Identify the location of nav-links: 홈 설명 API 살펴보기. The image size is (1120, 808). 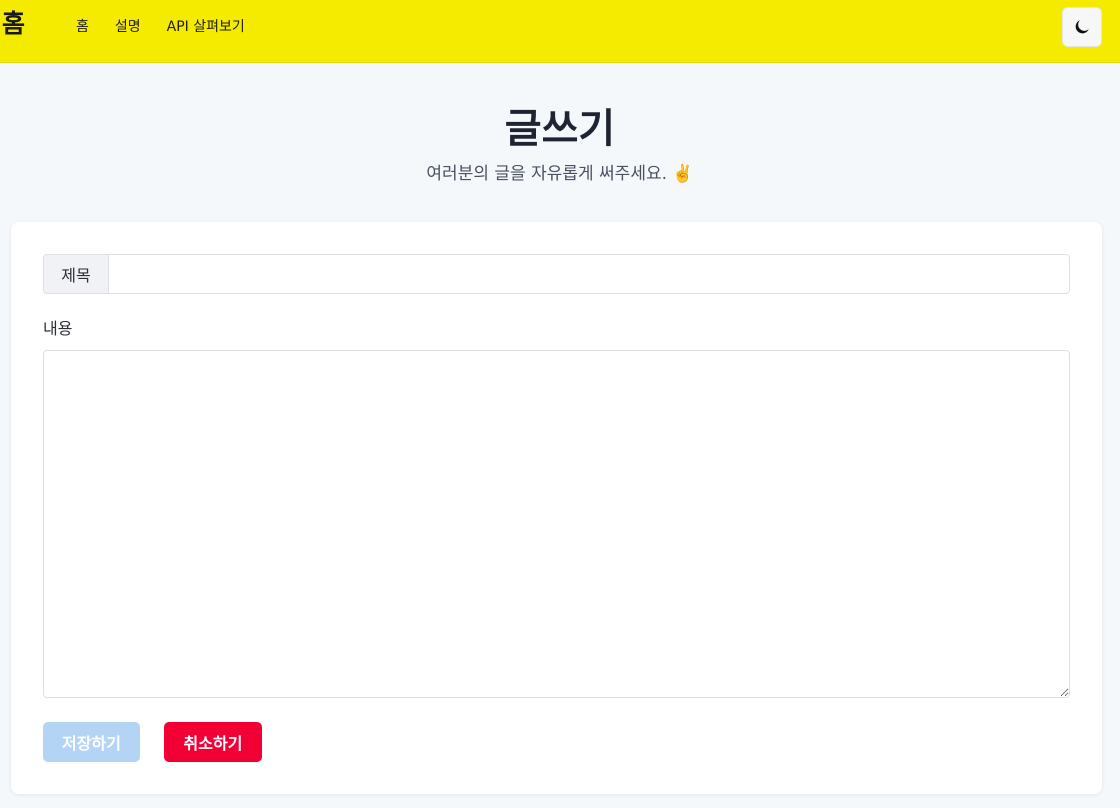
(173, 27).